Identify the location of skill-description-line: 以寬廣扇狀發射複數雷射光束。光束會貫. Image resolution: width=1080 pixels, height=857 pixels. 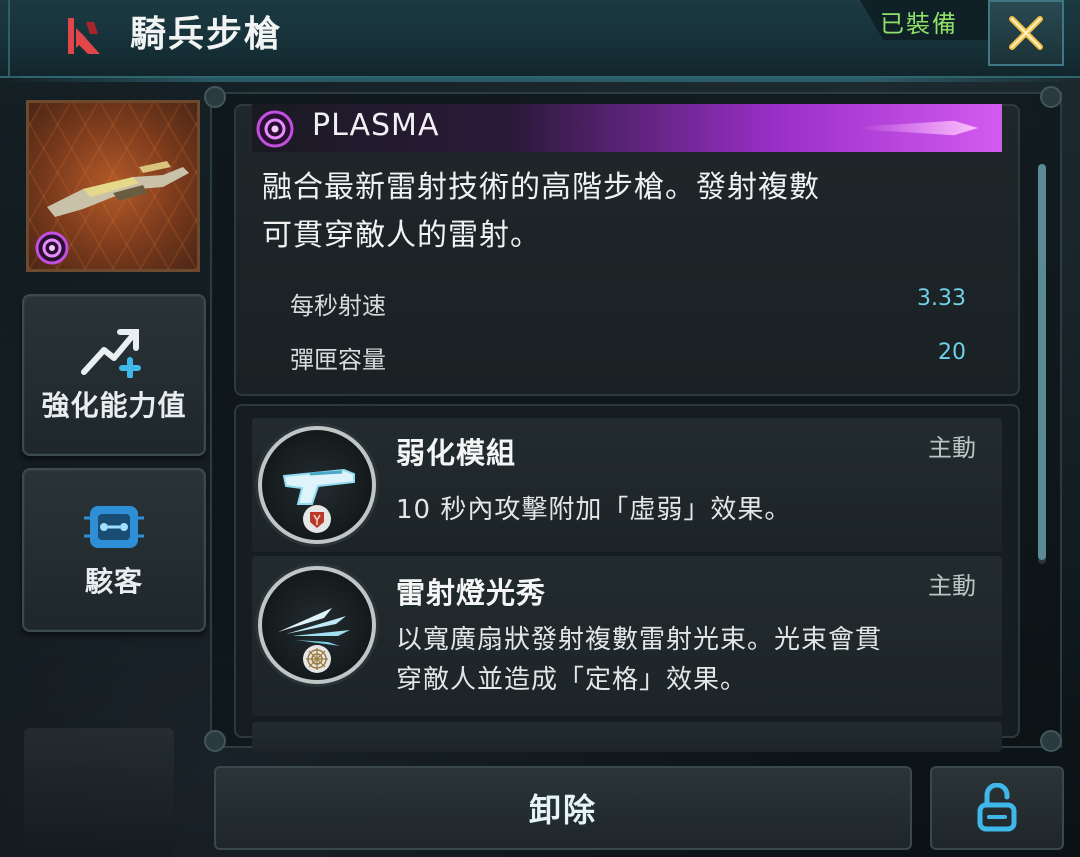
(639, 640).